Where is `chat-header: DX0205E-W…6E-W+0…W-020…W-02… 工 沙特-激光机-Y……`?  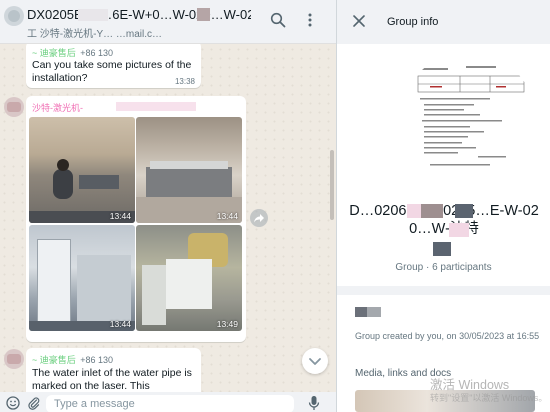 chat-header: DX0205E-W…6E-W+0…W-020…W-02… 工 沙特-激光机-Y…… is located at coordinates (168, 22).